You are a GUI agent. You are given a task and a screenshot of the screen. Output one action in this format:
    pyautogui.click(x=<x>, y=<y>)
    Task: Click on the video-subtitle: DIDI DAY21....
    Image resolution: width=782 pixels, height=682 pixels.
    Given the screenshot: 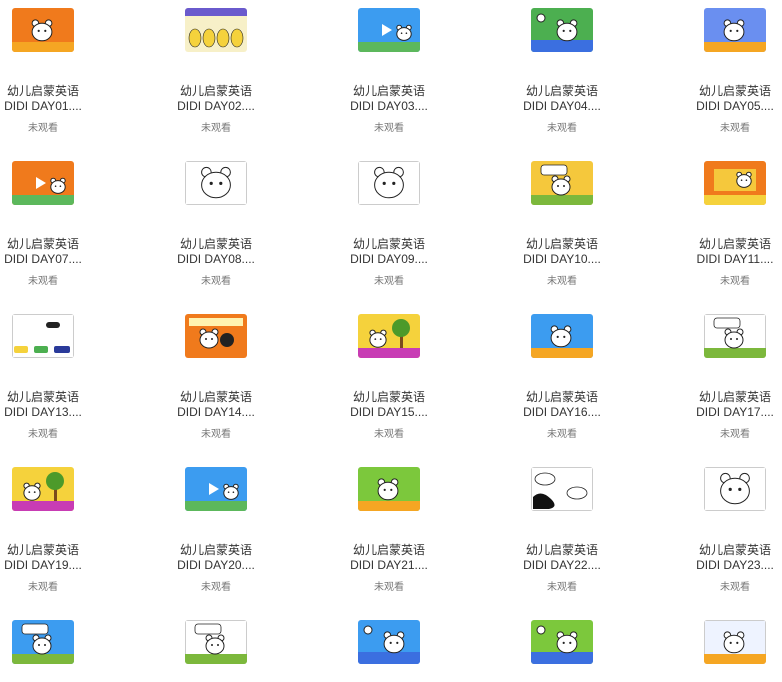 What is the action you would take?
    pyautogui.click(x=389, y=565)
    